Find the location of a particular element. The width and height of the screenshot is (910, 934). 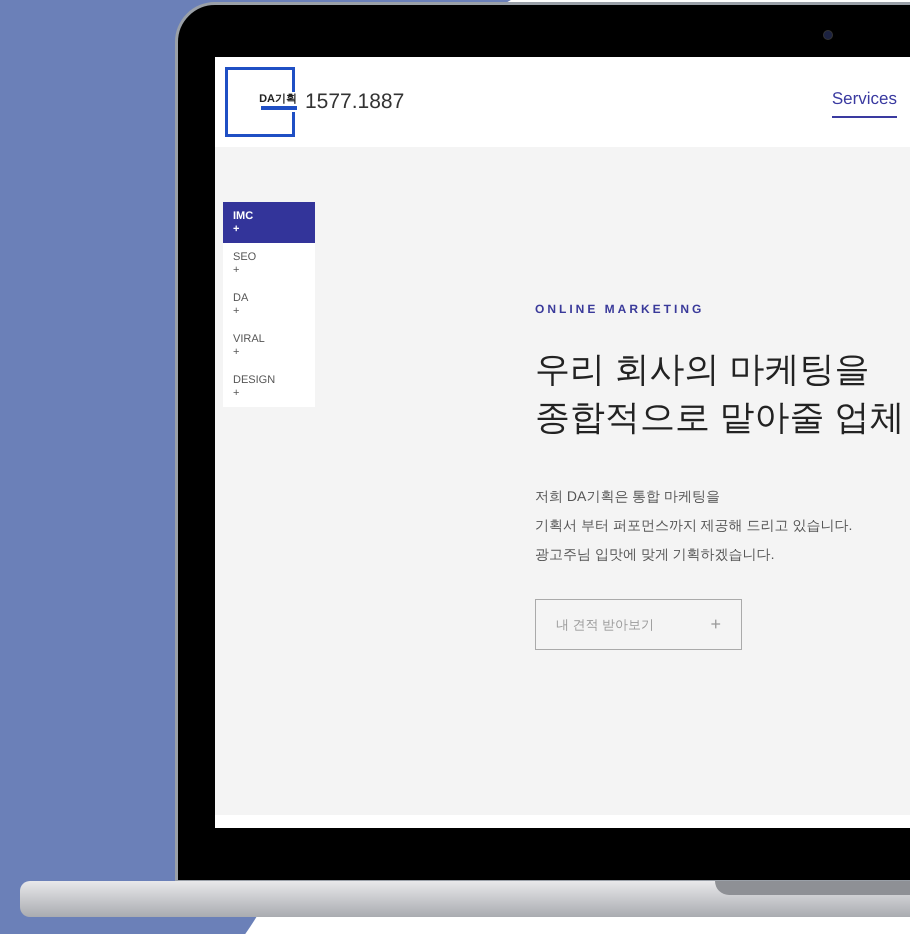

body-text: 광고주님 입맛에 맞게 기획하겠습니다. is located at coordinates (655, 554).